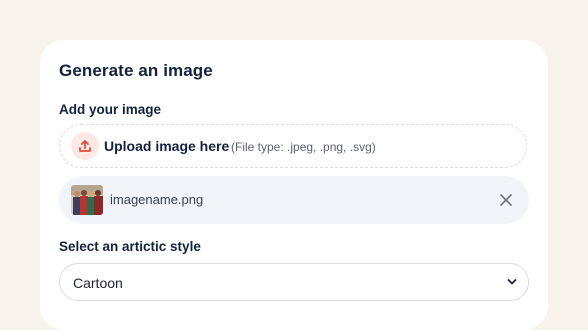 Image resolution: width=588 pixels, height=330 pixels. What do you see at coordinates (512, 282) in the screenshot?
I see `chevron-down-icon` at bounding box center [512, 282].